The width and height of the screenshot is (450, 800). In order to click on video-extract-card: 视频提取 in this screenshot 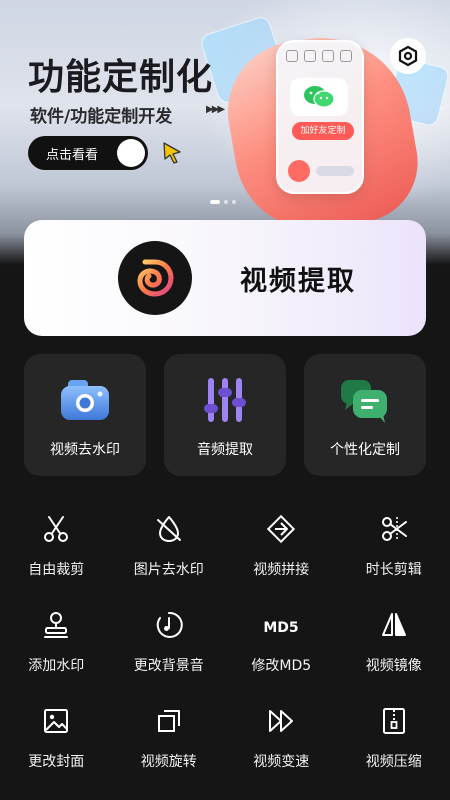, I will do `click(225, 278)`.